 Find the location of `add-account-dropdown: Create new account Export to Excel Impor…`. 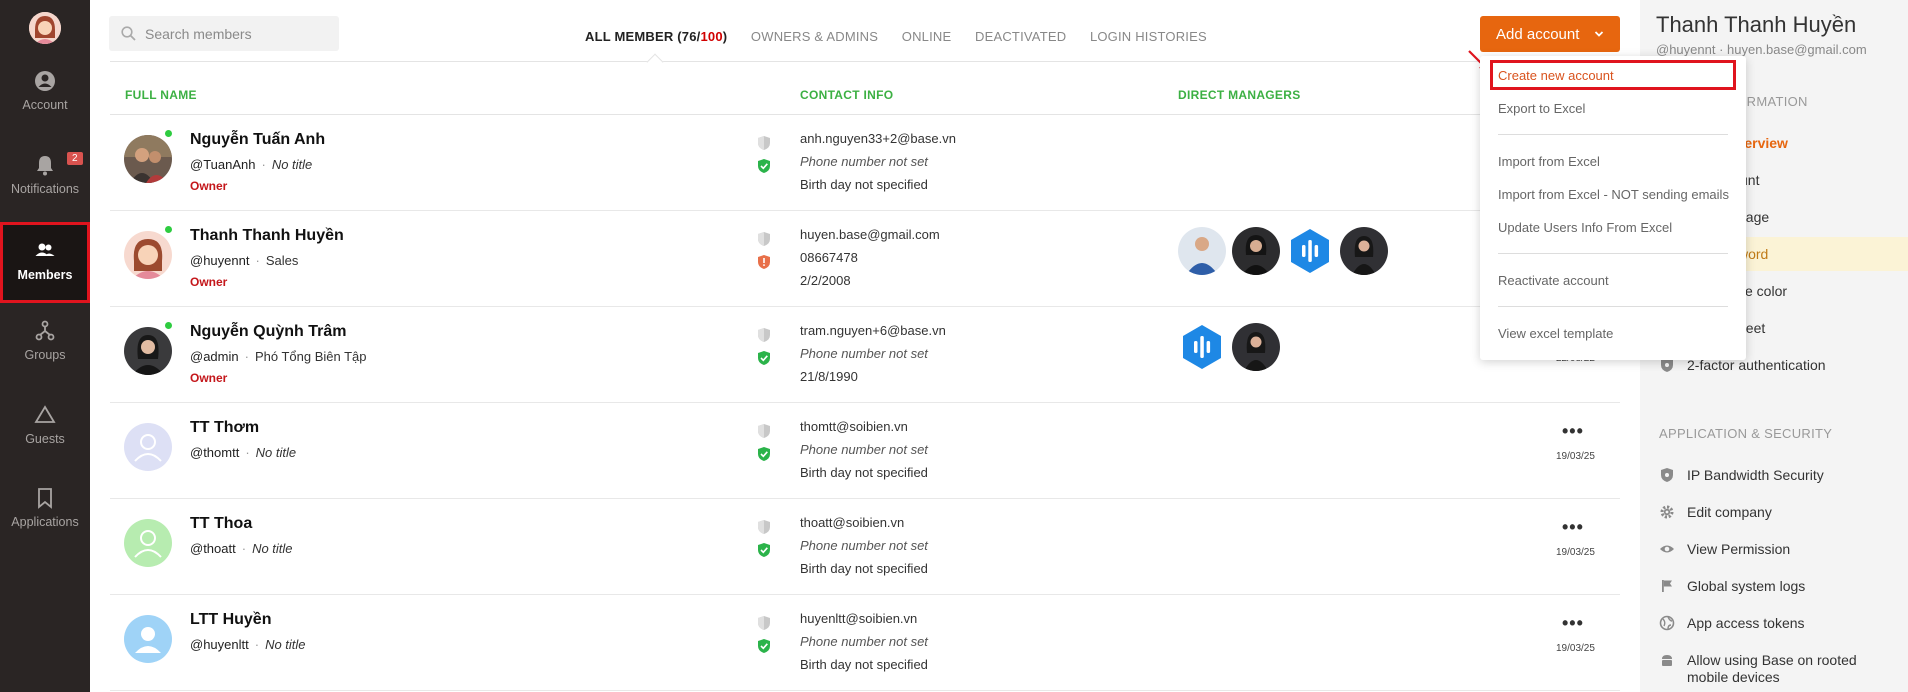

add-account-dropdown: Create new account Export to Excel Impor… is located at coordinates (1613, 208).